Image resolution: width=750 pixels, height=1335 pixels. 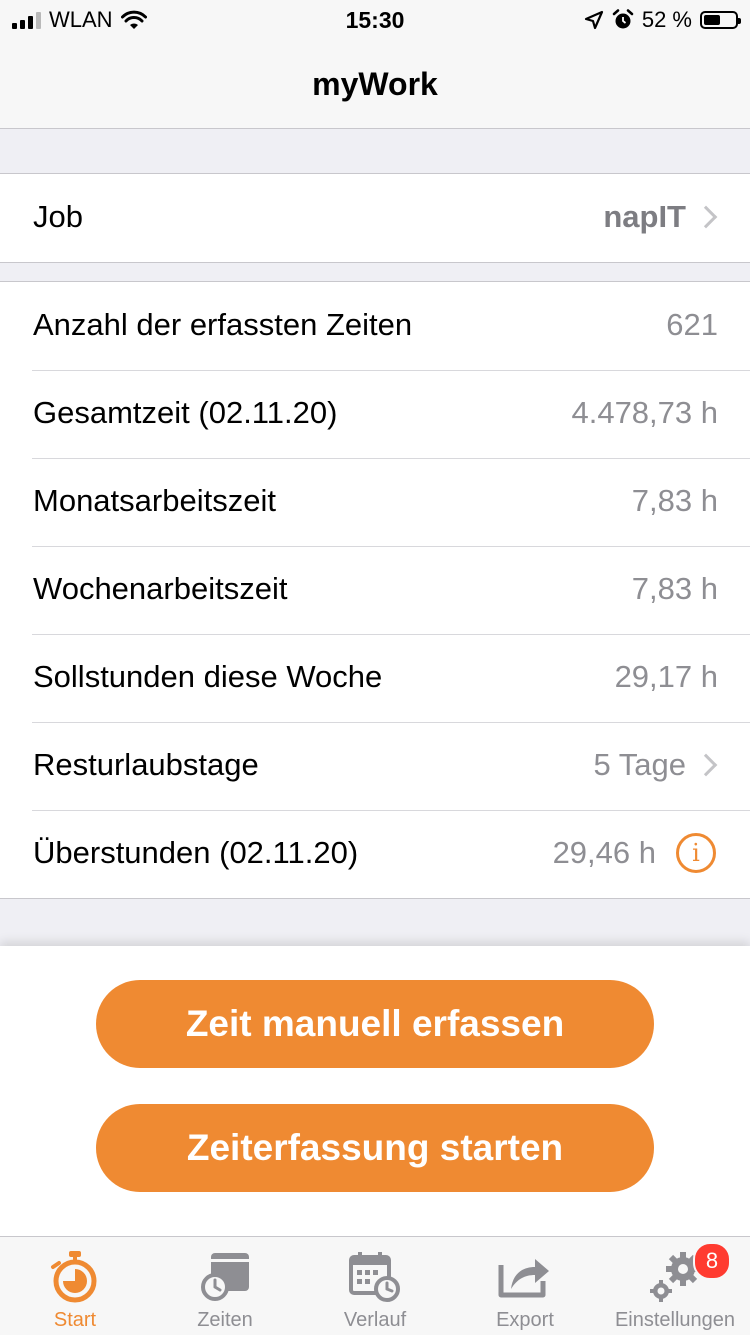 I want to click on calendar-clock-icon, so click(x=374, y=1277).